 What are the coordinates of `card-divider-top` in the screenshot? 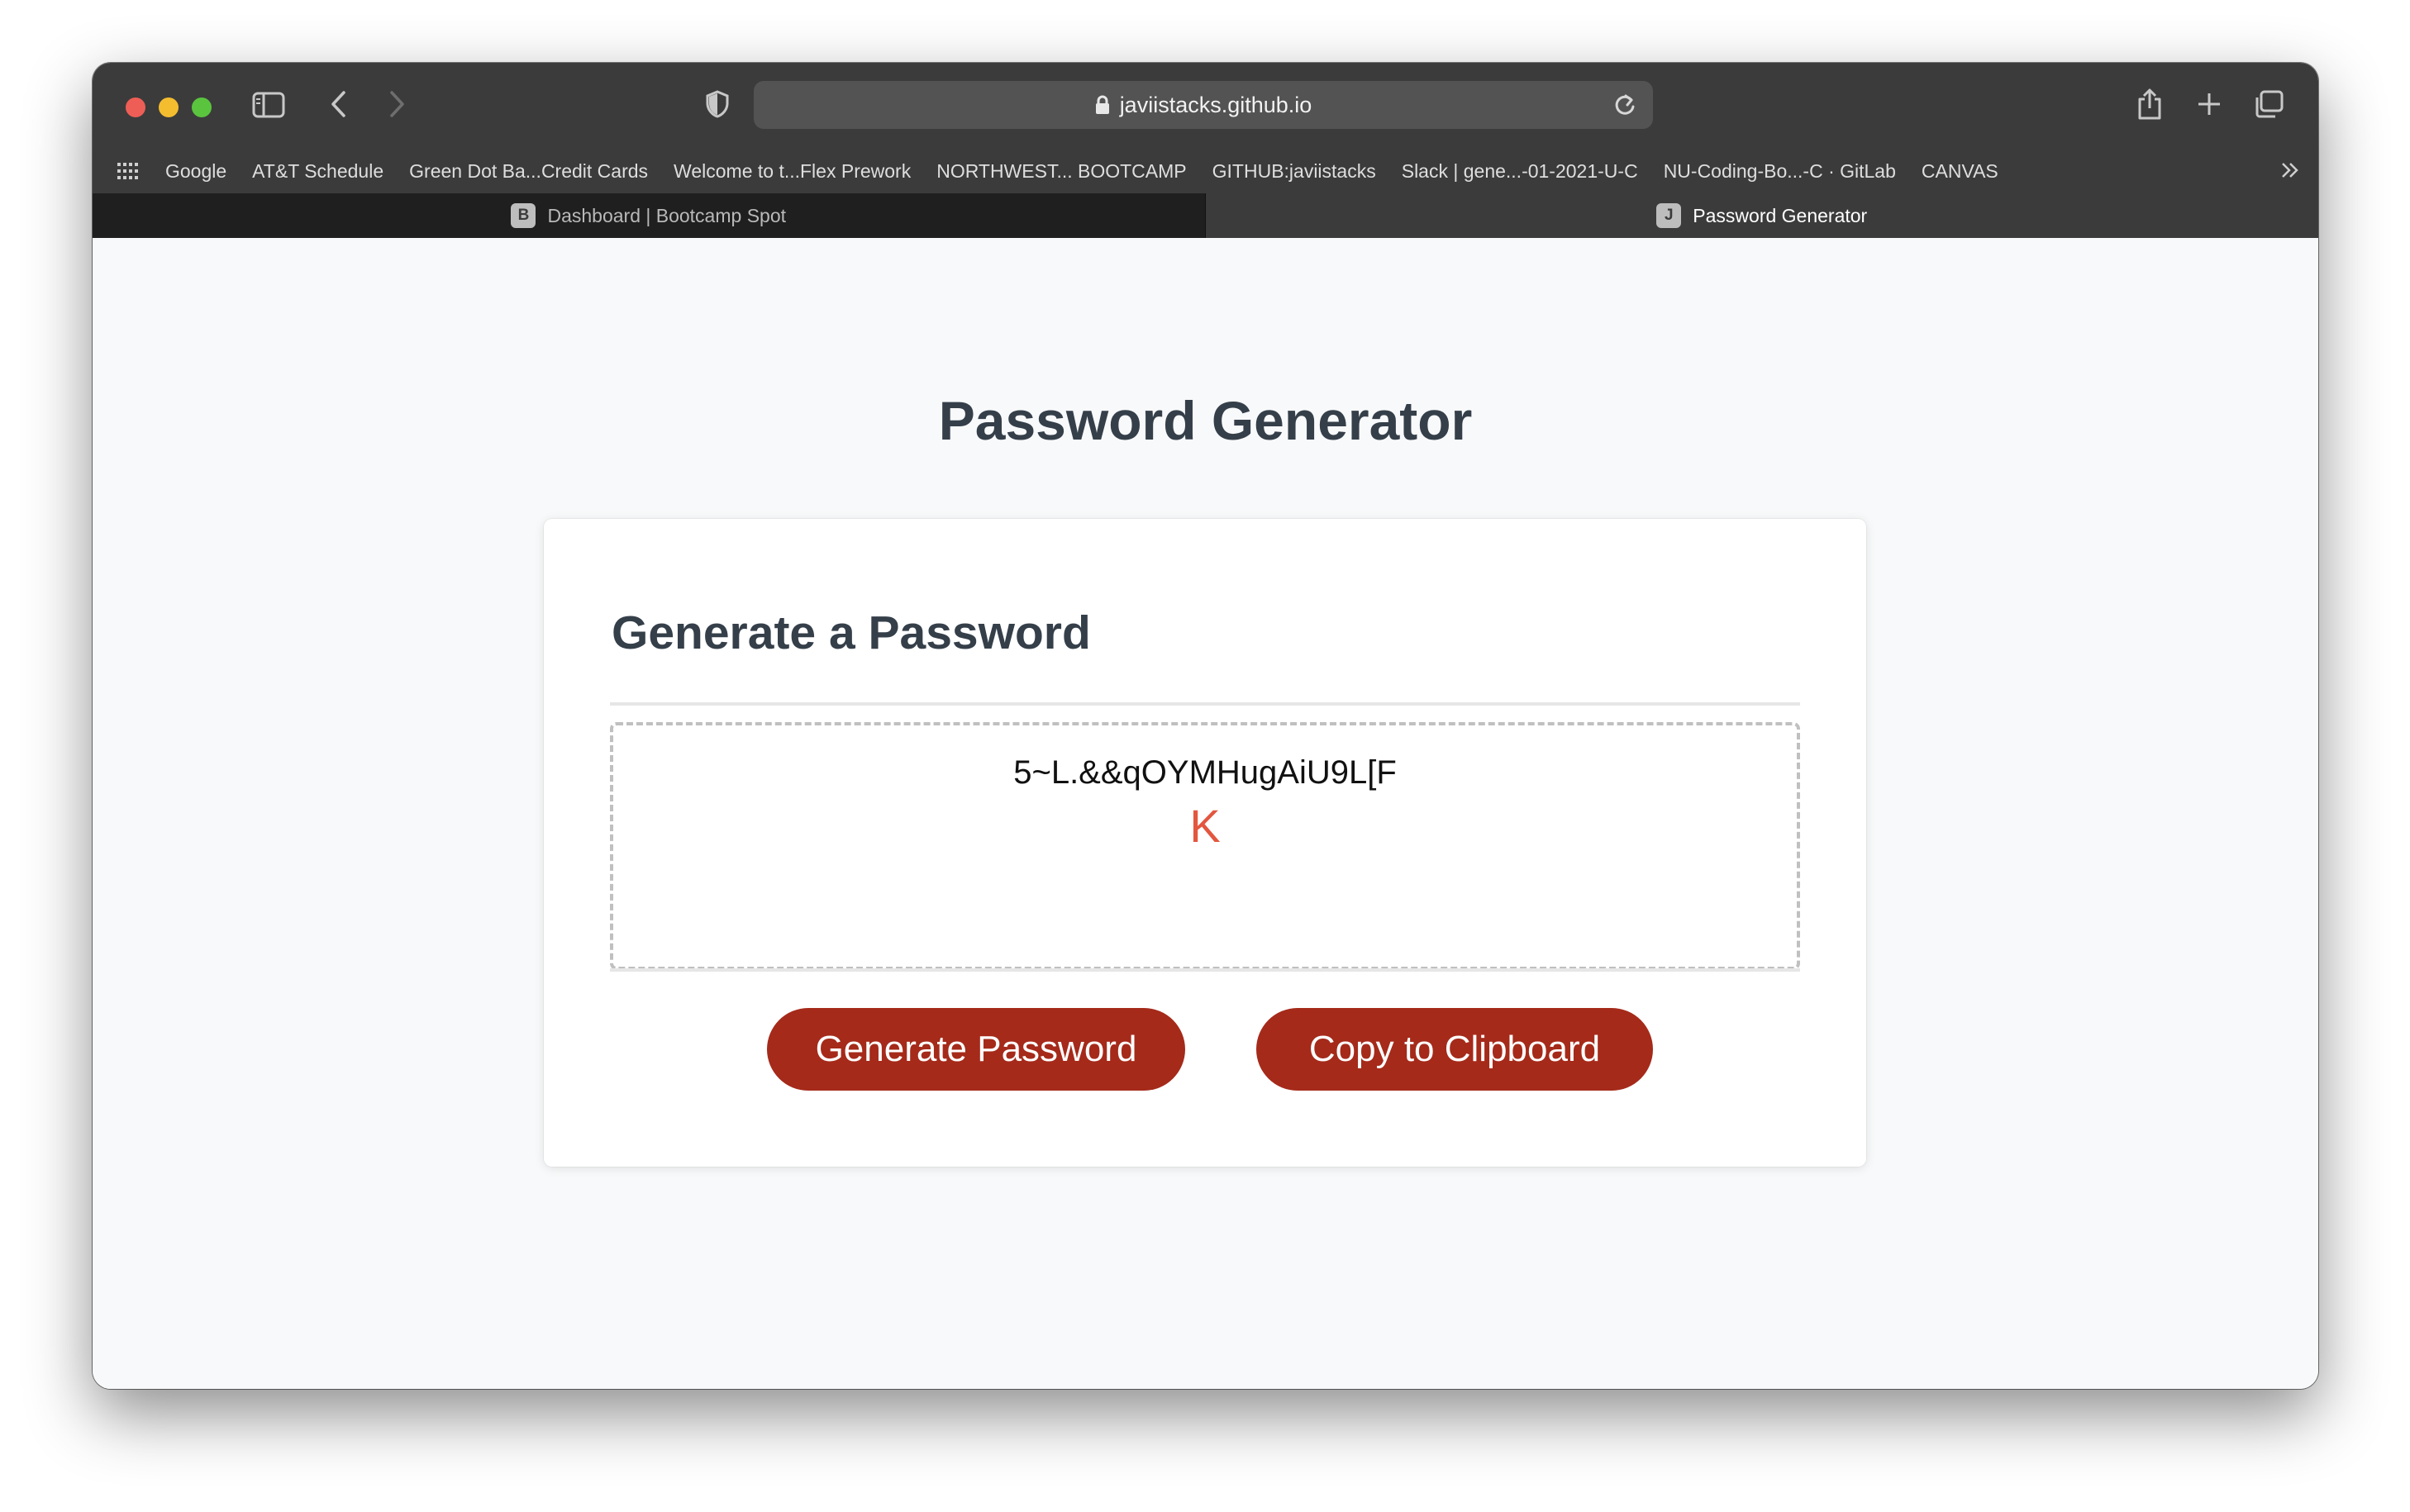 It's located at (1205, 704).